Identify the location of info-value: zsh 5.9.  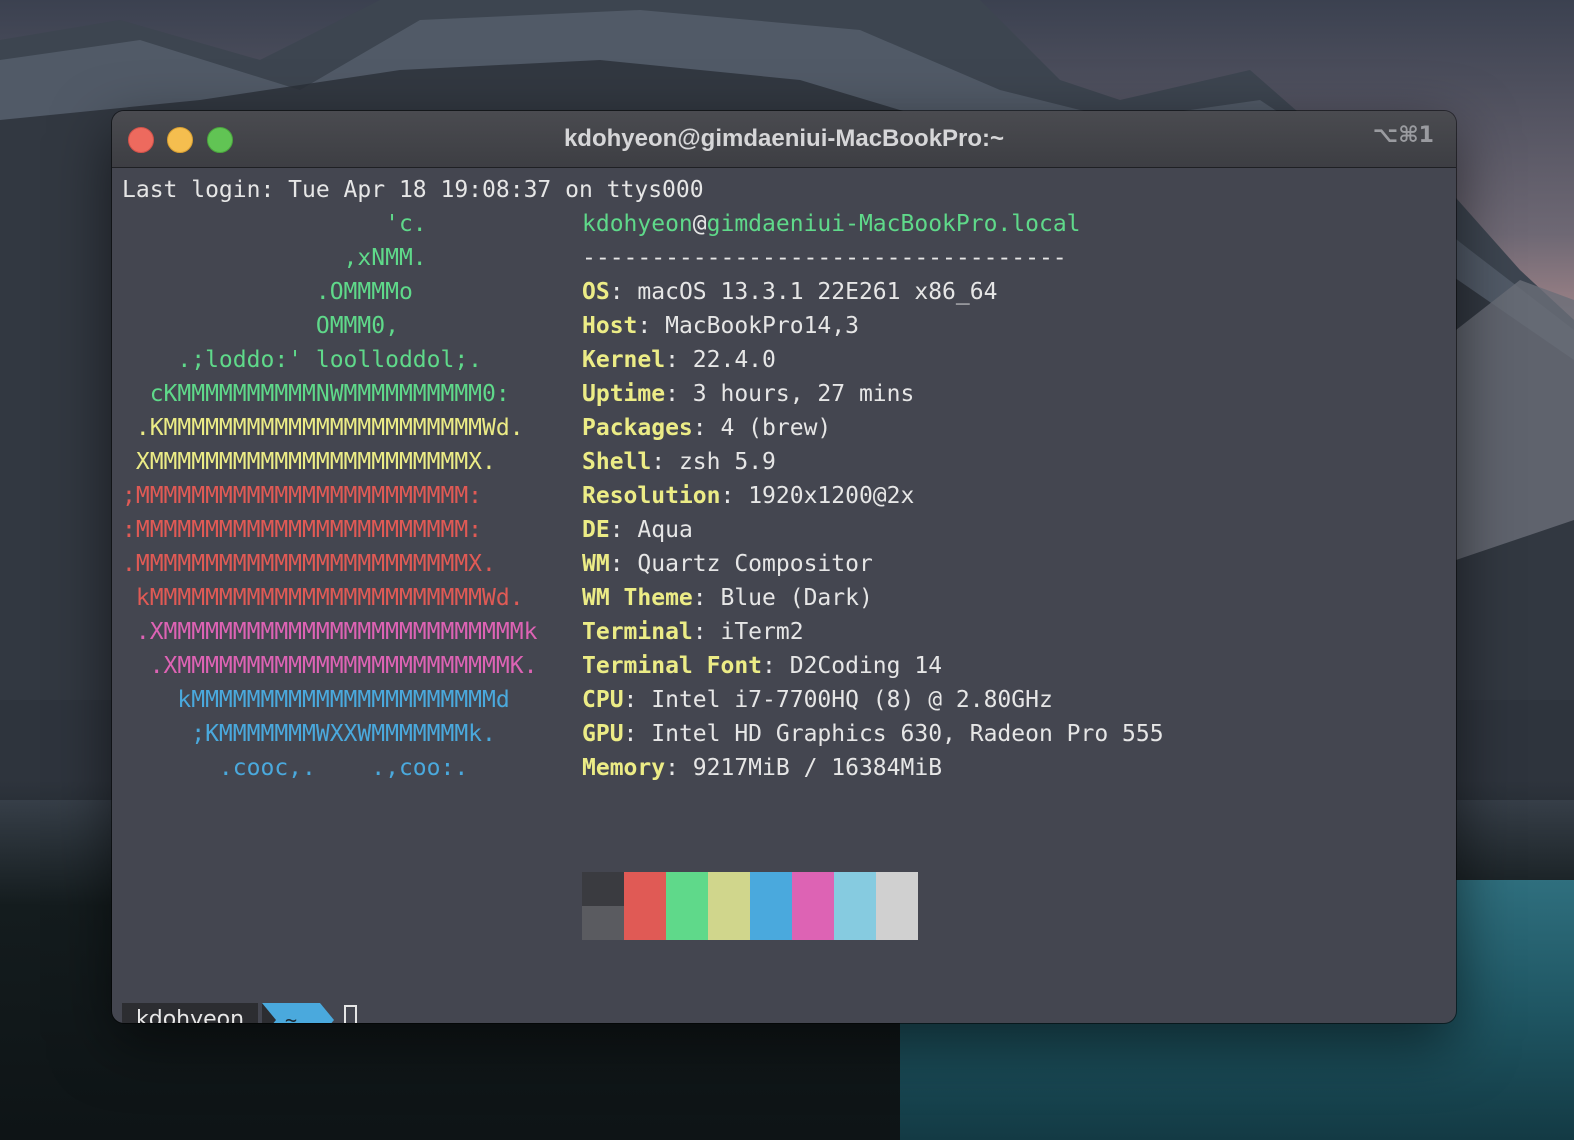
(727, 462).